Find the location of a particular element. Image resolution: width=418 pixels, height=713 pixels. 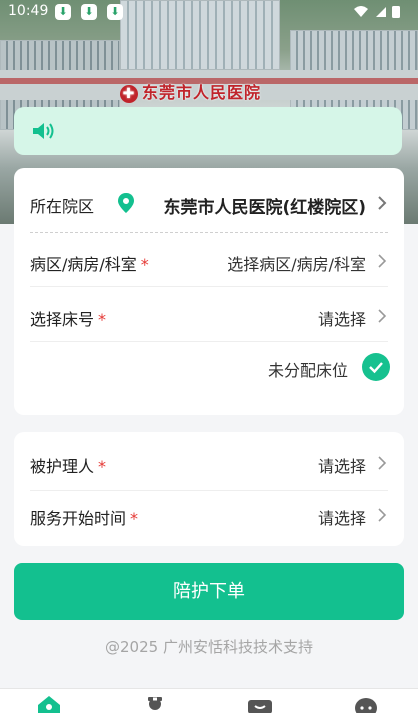

unassigned-bed-checkbox is located at coordinates (376, 367).